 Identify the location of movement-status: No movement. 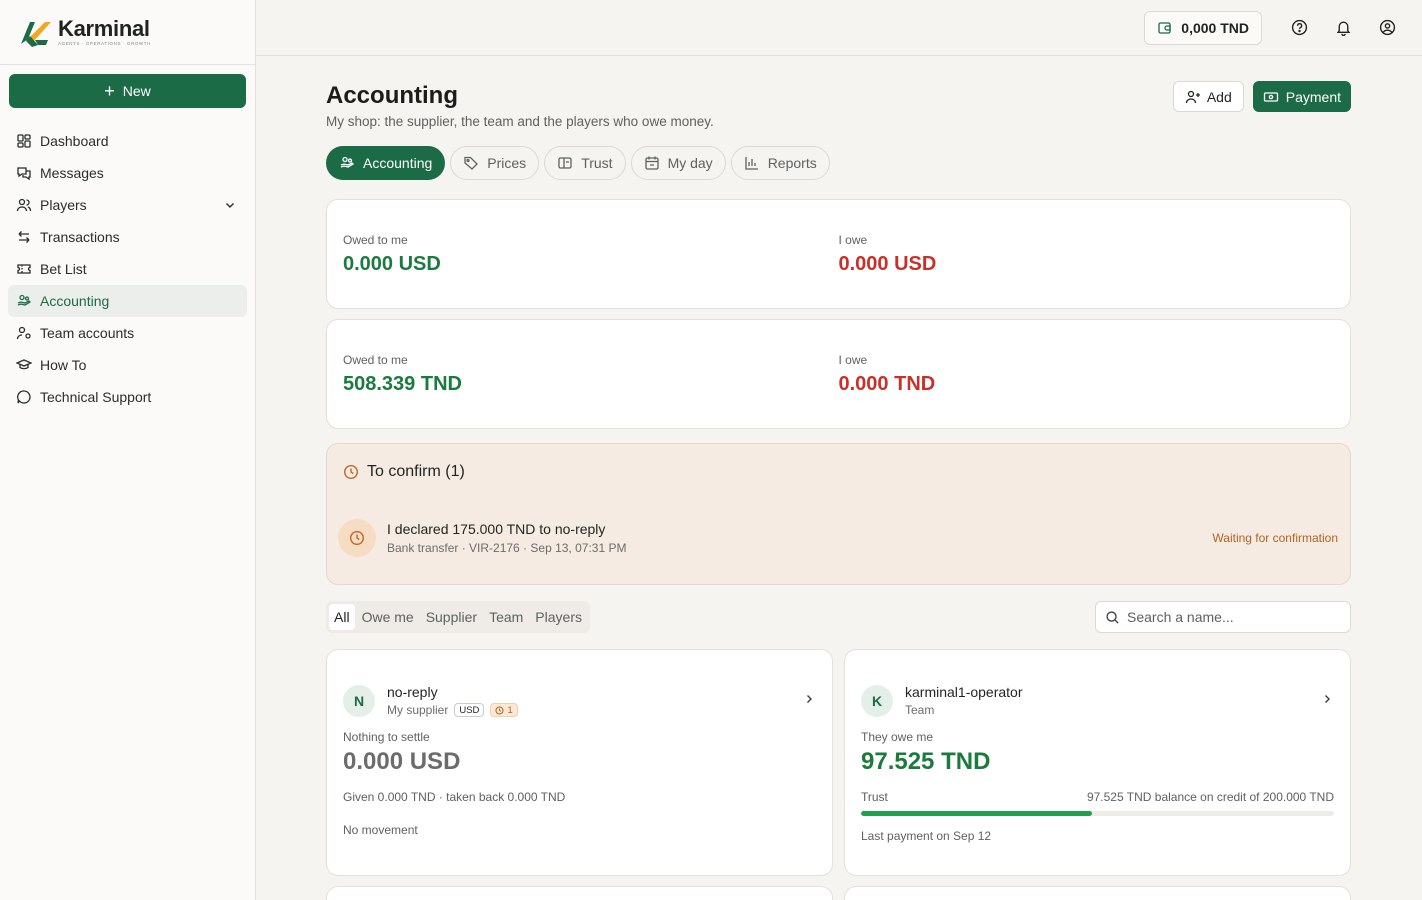
(380, 830).